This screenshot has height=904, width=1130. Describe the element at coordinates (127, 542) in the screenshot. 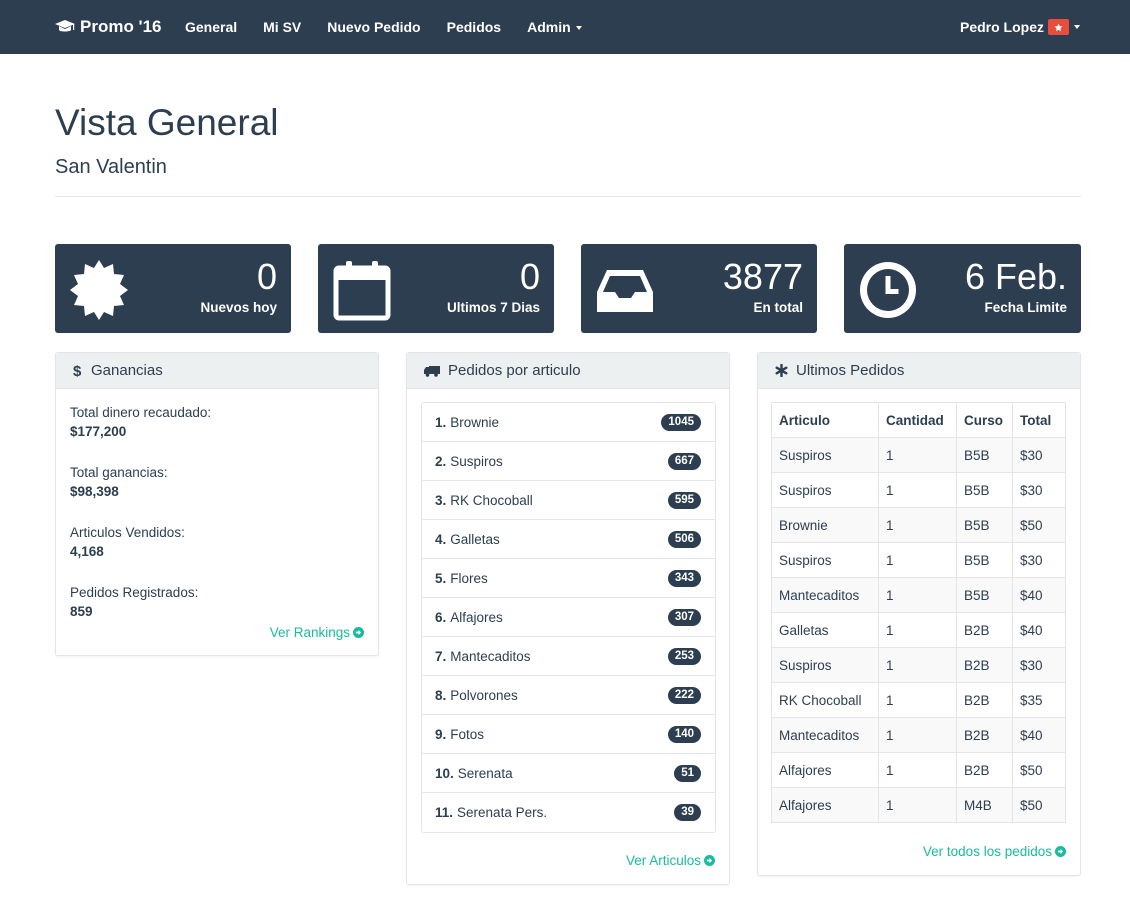

I see `stat-articulos-vendidos: Articulos Vendidos: 4,168` at that location.